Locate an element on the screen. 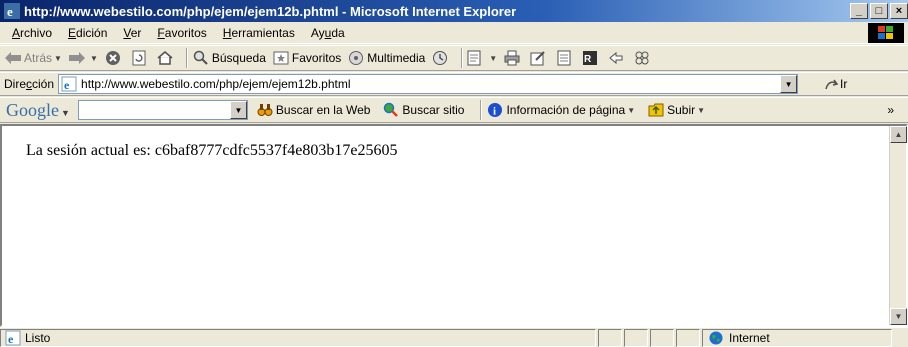 This screenshot has width=908, height=347. windows-logo-icon is located at coordinates (886, 33).